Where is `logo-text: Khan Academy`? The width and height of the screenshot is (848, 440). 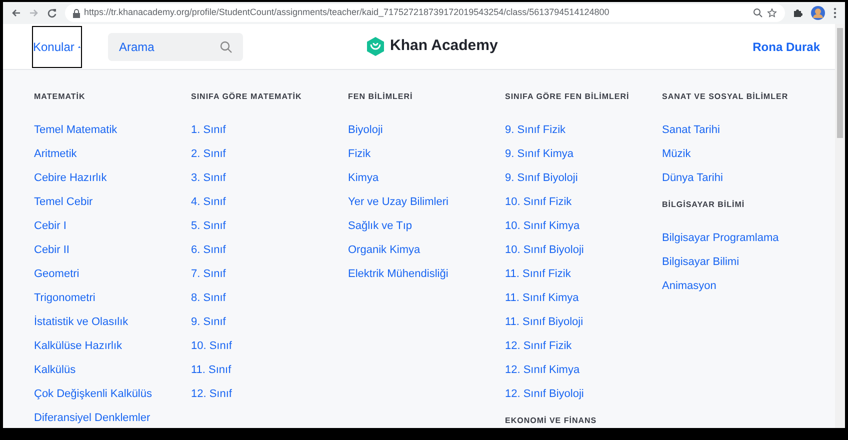 logo-text: Khan Academy is located at coordinates (444, 46).